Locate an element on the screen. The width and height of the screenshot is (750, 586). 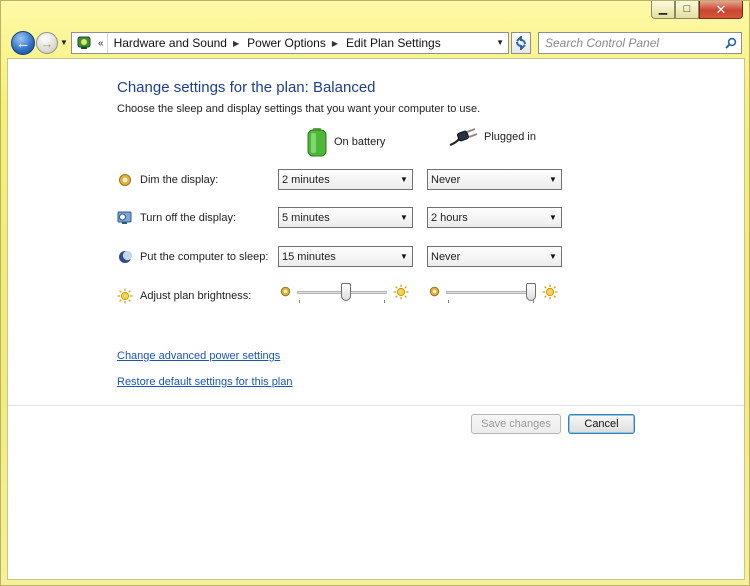
forward-button: → is located at coordinates (47, 43).